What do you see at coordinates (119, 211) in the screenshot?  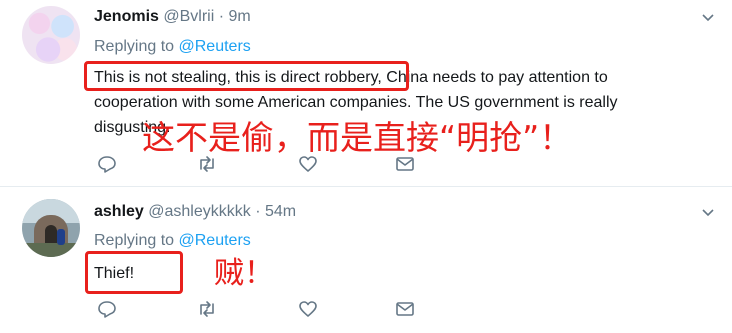 I see `display-name: ashley` at bounding box center [119, 211].